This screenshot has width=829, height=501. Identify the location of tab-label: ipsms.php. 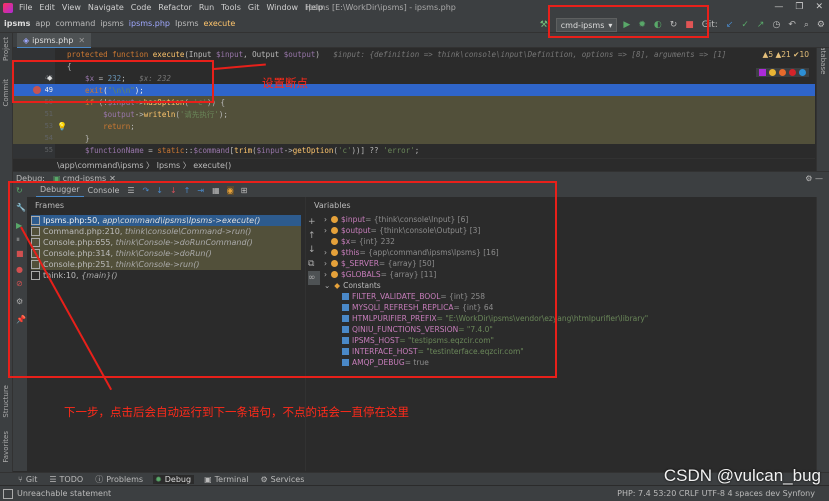
(53, 40).